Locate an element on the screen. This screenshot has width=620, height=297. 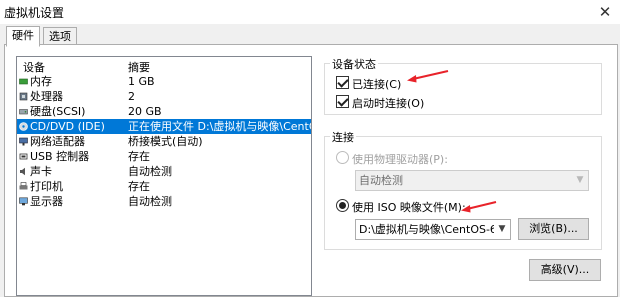
processor-icon is located at coordinates (23, 96).